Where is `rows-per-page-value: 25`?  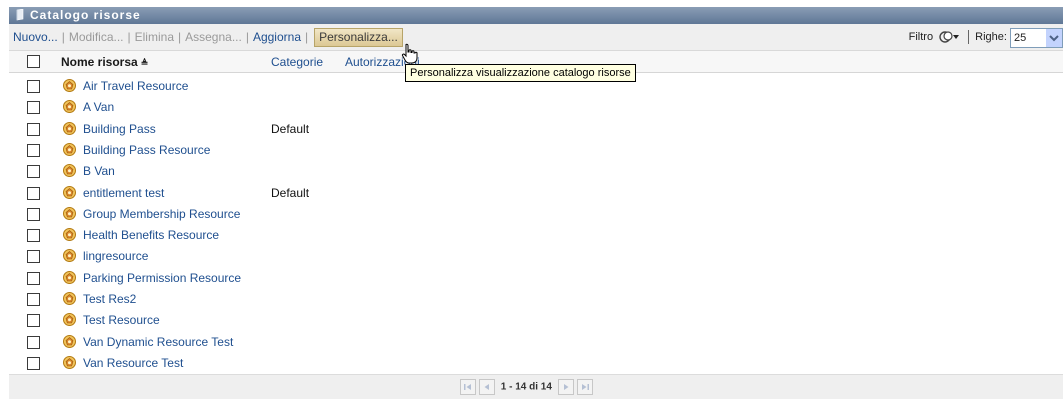
rows-per-page-value: 25 is located at coordinates (1020, 38).